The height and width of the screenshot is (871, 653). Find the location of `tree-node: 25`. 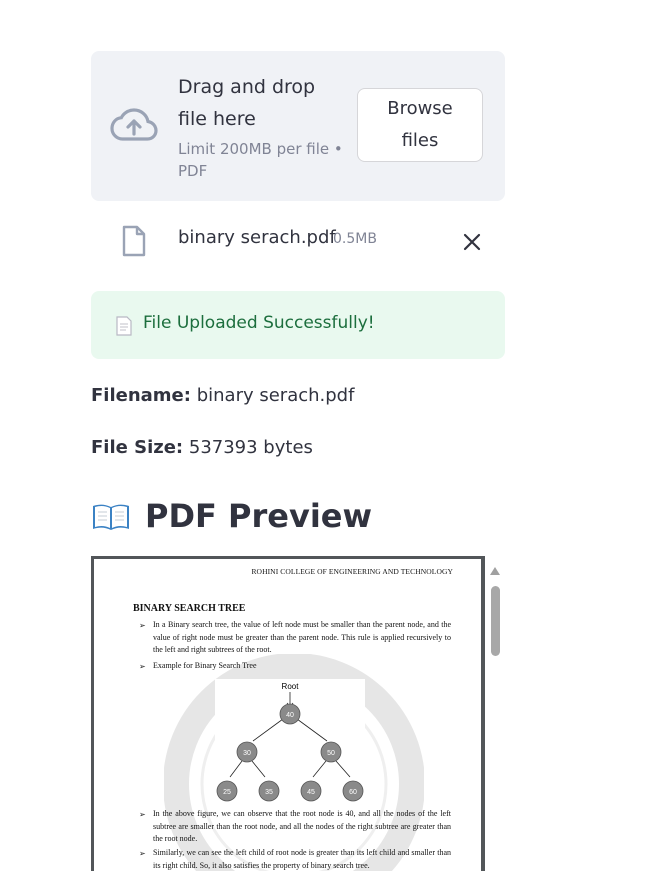

tree-node: 25 is located at coordinates (227, 792).